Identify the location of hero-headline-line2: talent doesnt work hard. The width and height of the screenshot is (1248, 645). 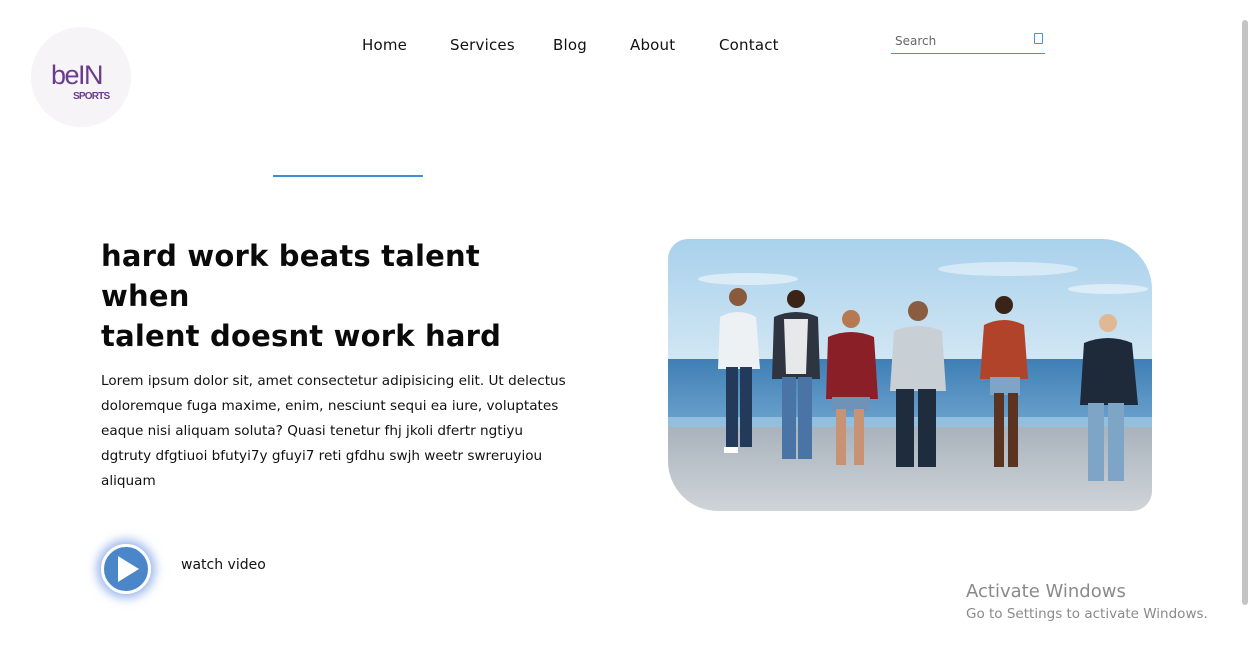
(301, 336).